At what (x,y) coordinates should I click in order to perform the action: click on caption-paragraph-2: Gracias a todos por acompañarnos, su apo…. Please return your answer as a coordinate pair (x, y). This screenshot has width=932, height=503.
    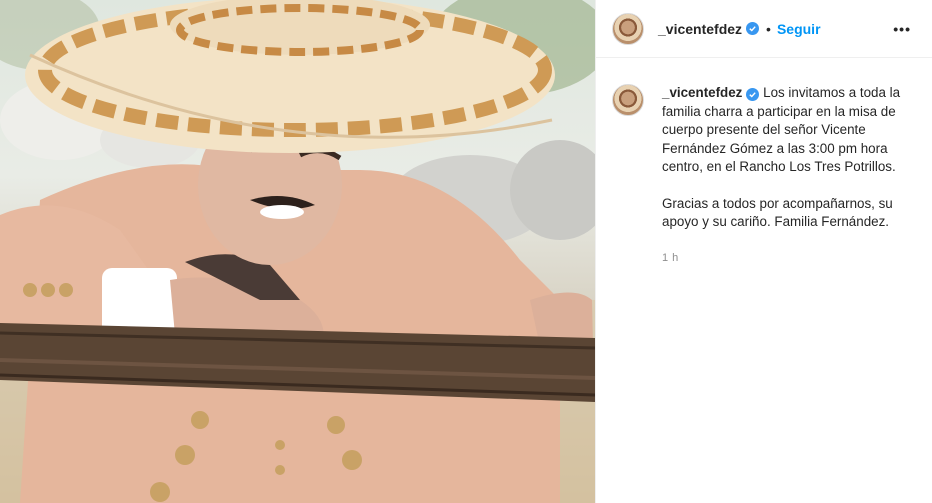
    Looking at the image, I should click on (777, 212).